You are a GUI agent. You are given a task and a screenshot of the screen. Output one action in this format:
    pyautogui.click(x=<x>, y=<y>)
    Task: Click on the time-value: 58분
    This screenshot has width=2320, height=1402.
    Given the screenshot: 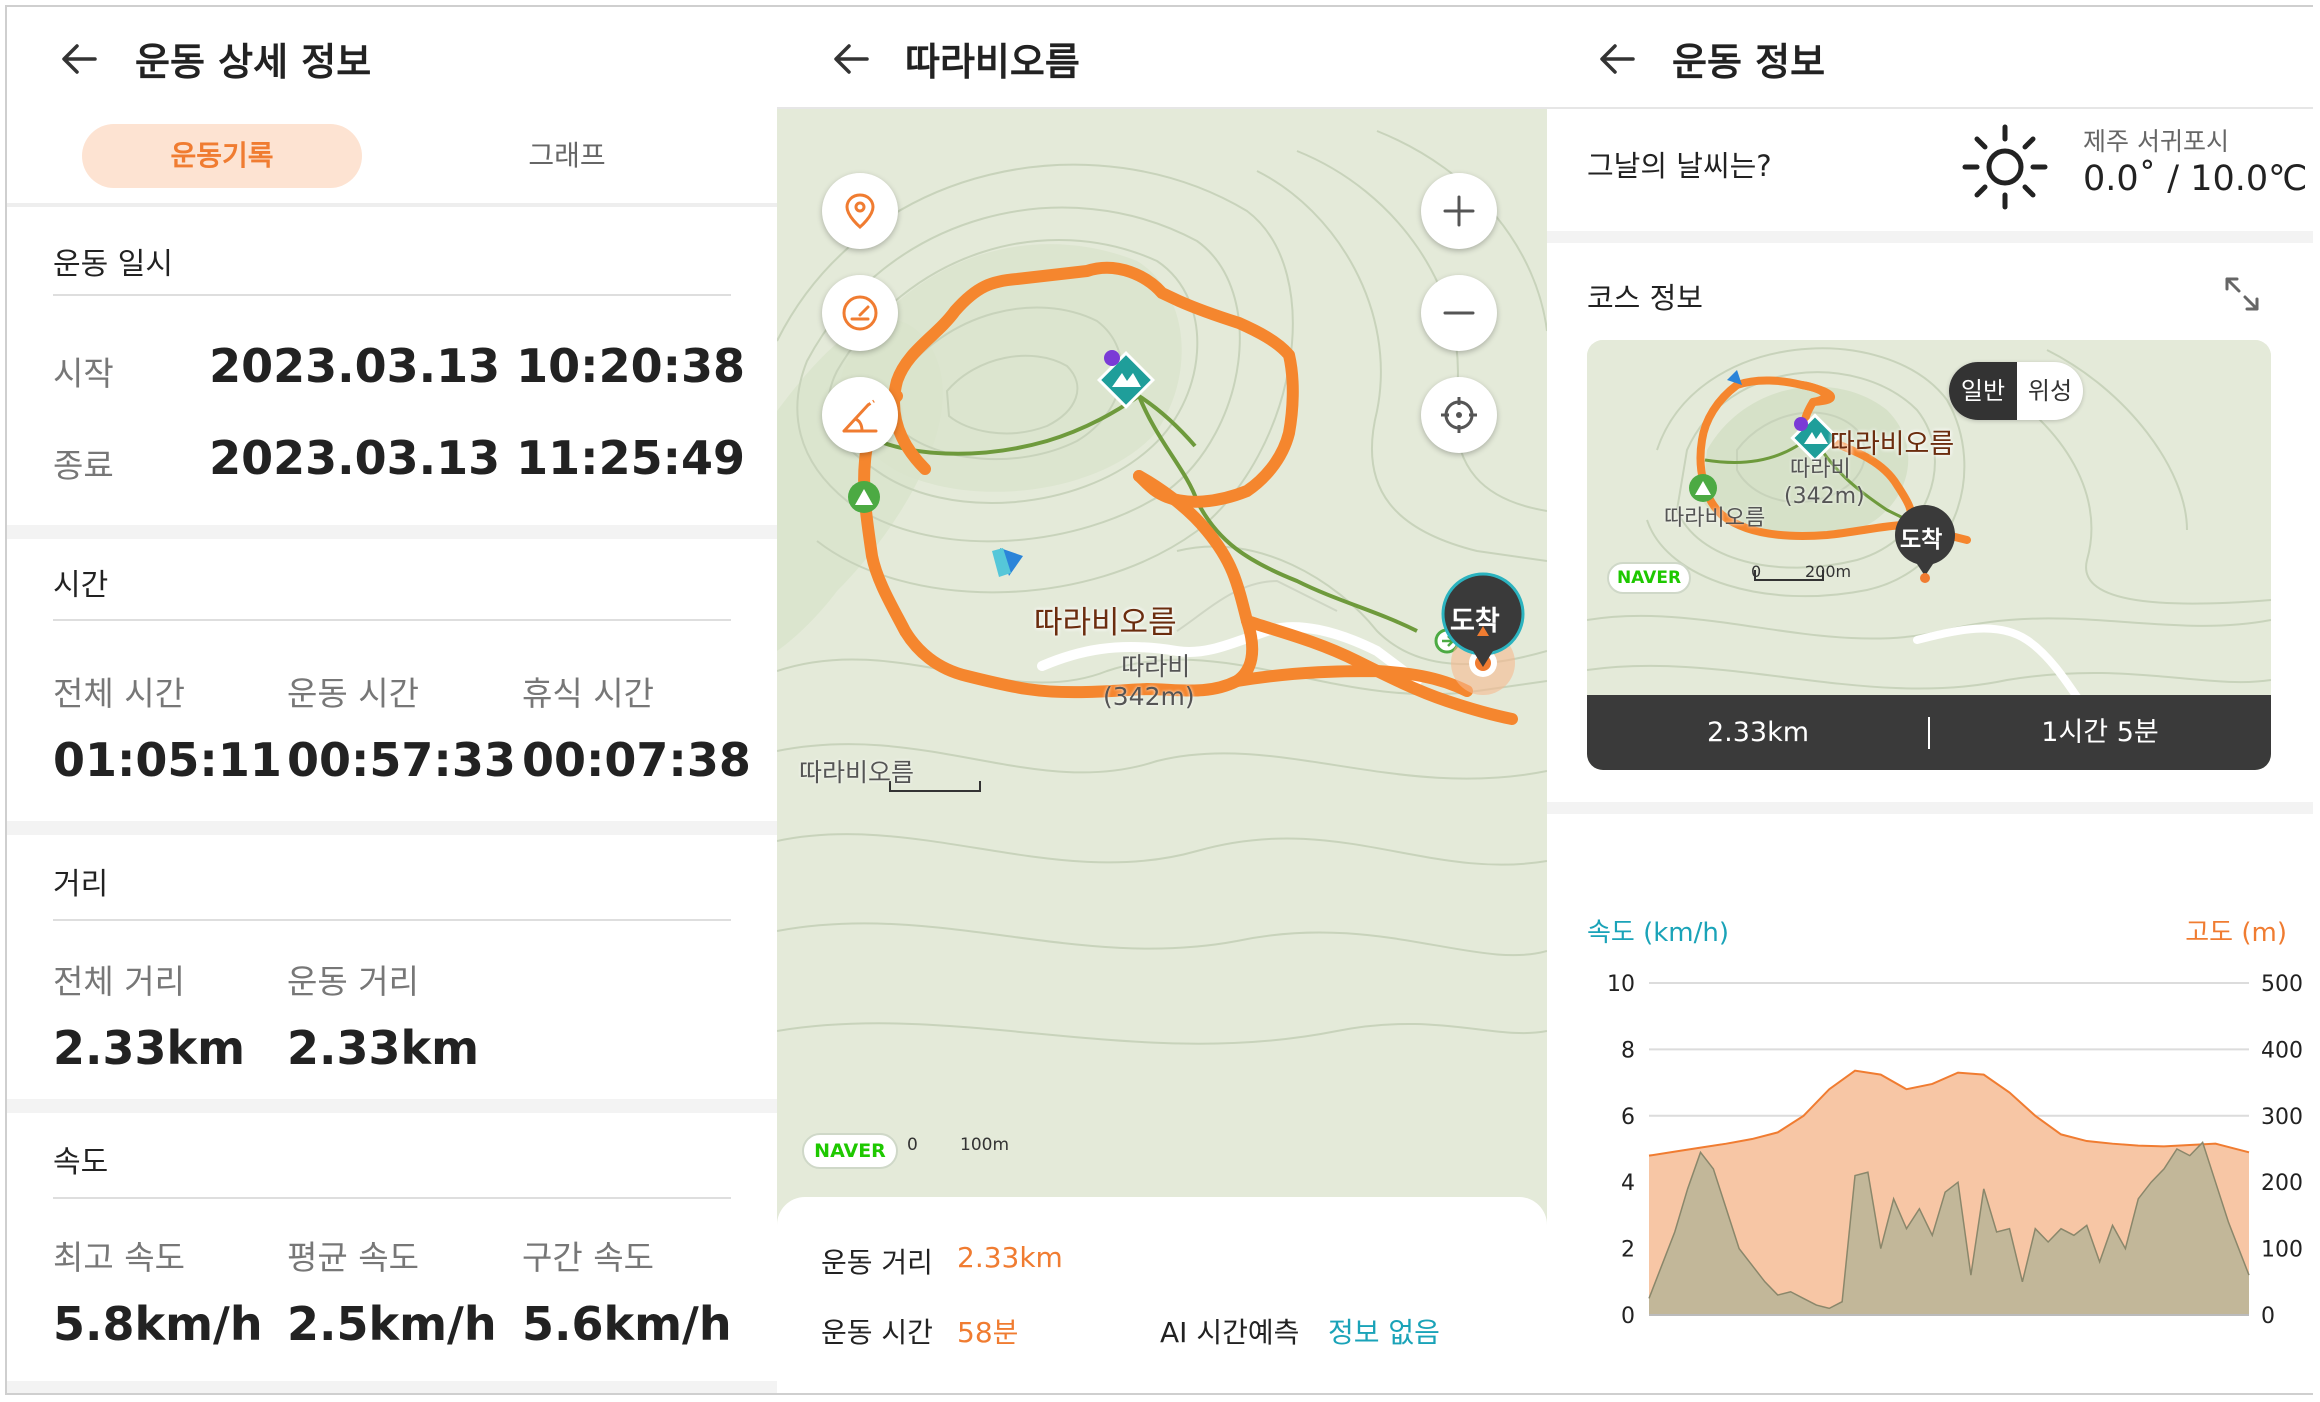 What is the action you would take?
    pyautogui.click(x=988, y=1332)
    